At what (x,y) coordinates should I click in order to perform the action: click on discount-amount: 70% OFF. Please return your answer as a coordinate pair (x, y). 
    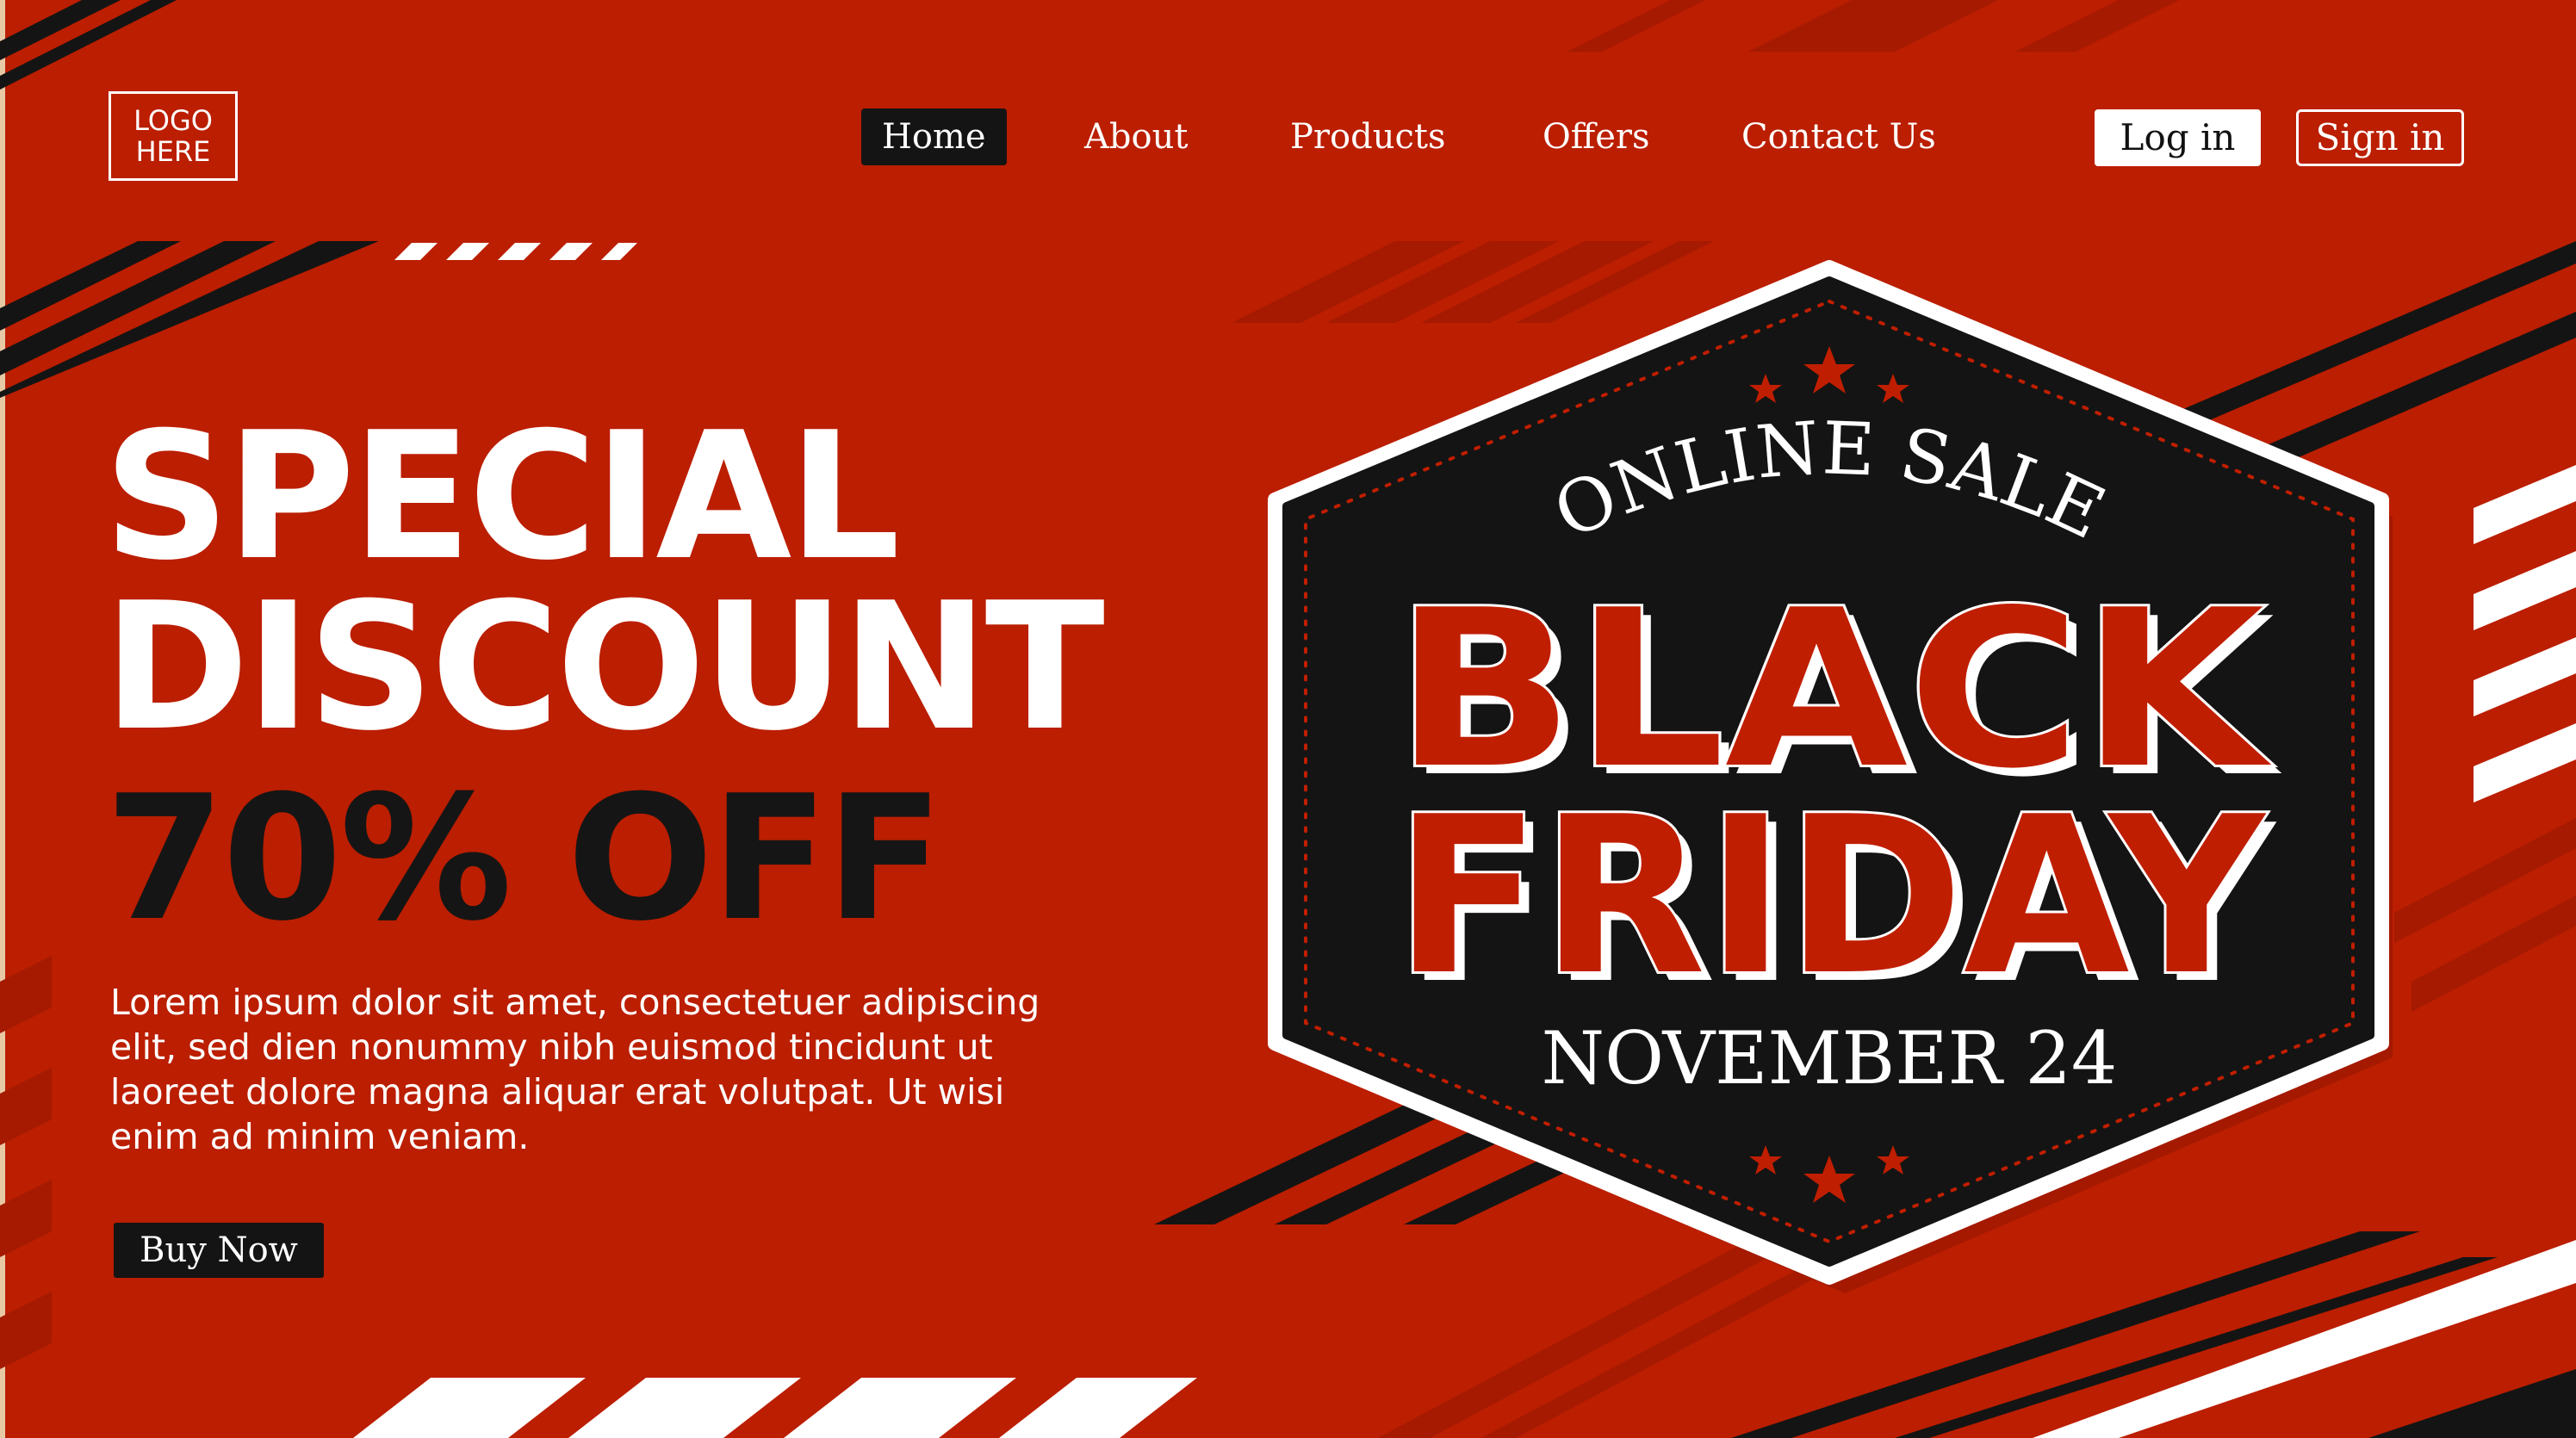
    Looking at the image, I should click on (524, 859).